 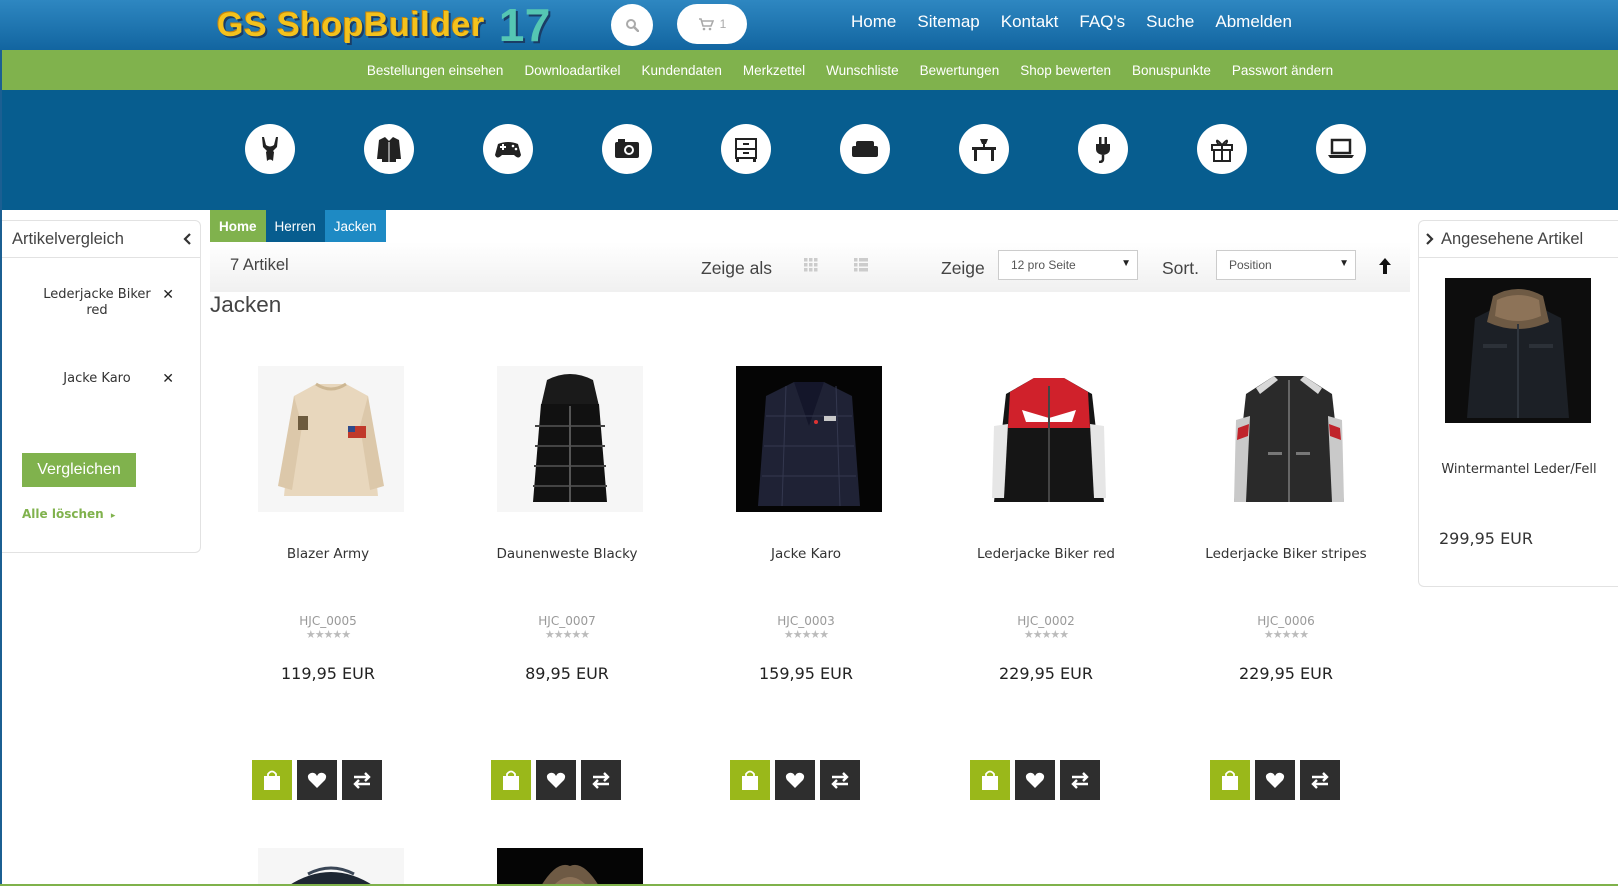 What do you see at coordinates (1286, 554) in the screenshot?
I see `product-name: Lederjacke Biker stripes` at bounding box center [1286, 554].